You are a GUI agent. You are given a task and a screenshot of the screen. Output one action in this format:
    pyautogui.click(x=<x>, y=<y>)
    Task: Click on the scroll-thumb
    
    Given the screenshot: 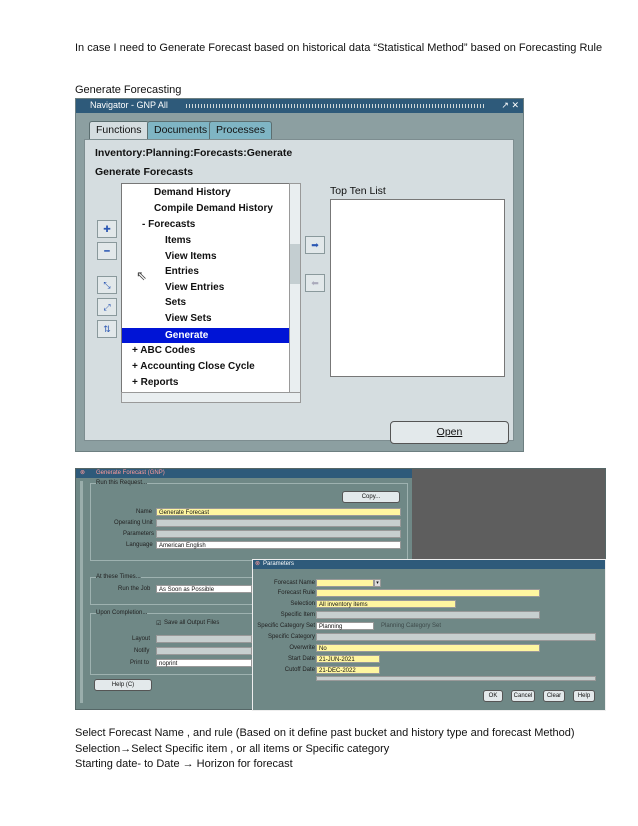 What is the action you would take?
    pyautogui.click(x=295, y=264)
    